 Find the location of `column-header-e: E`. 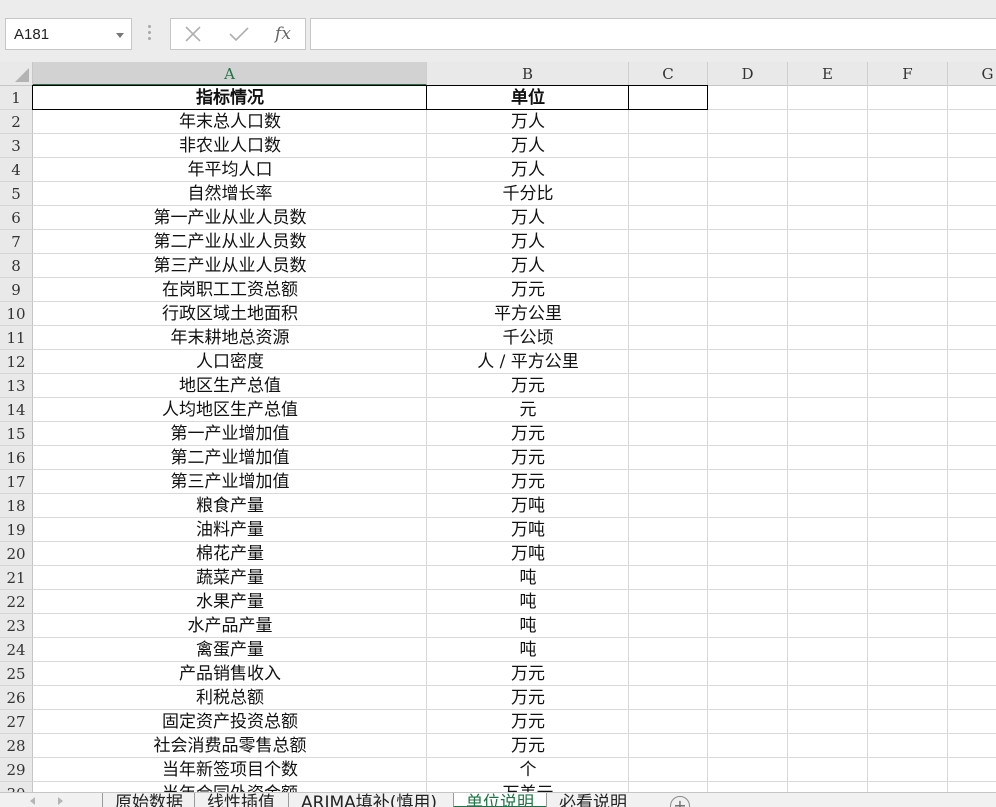

column-header-e: E is located at coordinates (828, 74).